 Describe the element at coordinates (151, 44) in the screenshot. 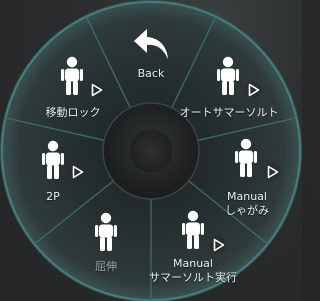

I see `back-arrow-icon` at that location.